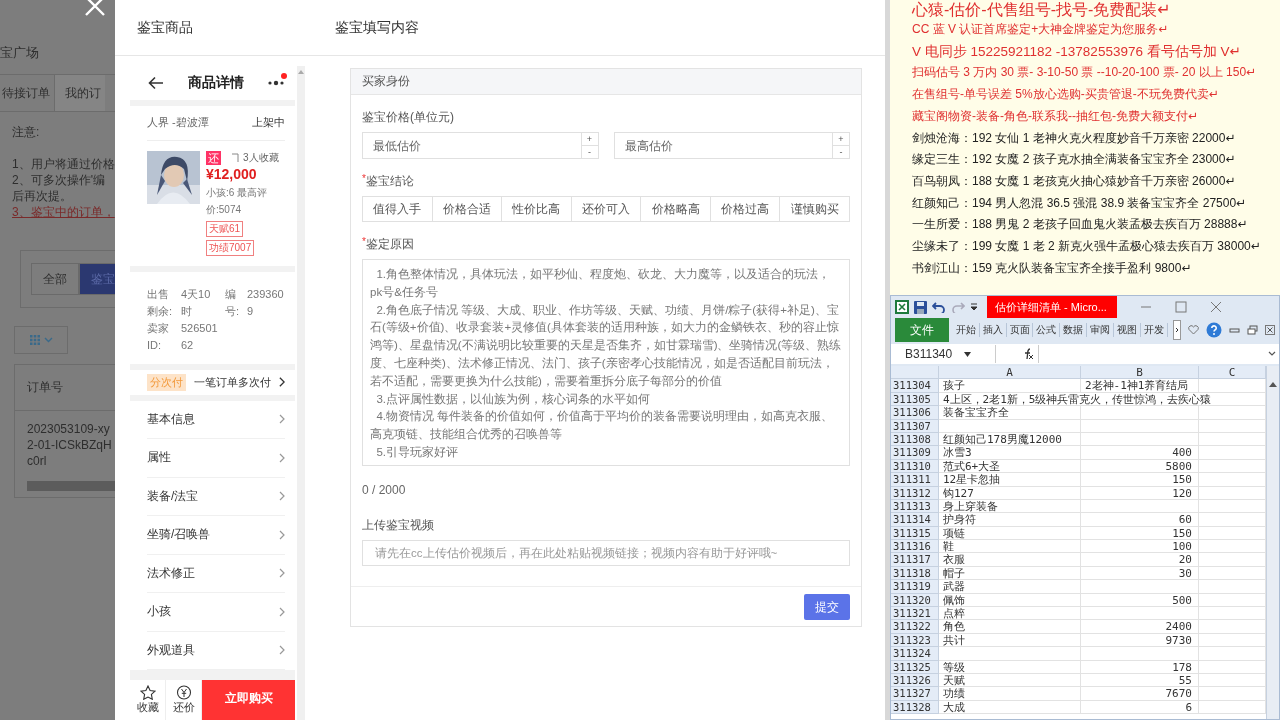  I want to click on star-icon, so click(147, 692).